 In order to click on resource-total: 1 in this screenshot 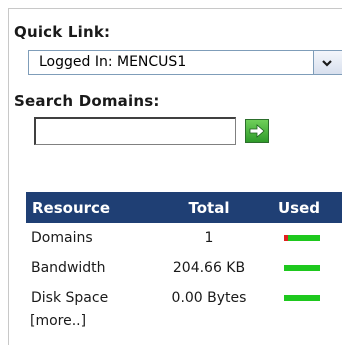, I will do `click(209, 238)`.